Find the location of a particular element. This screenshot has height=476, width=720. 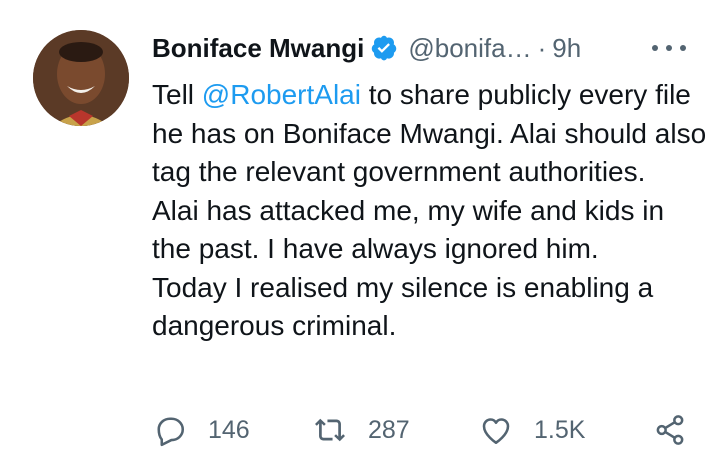

avatar-image is located at coordinates (81, 78).